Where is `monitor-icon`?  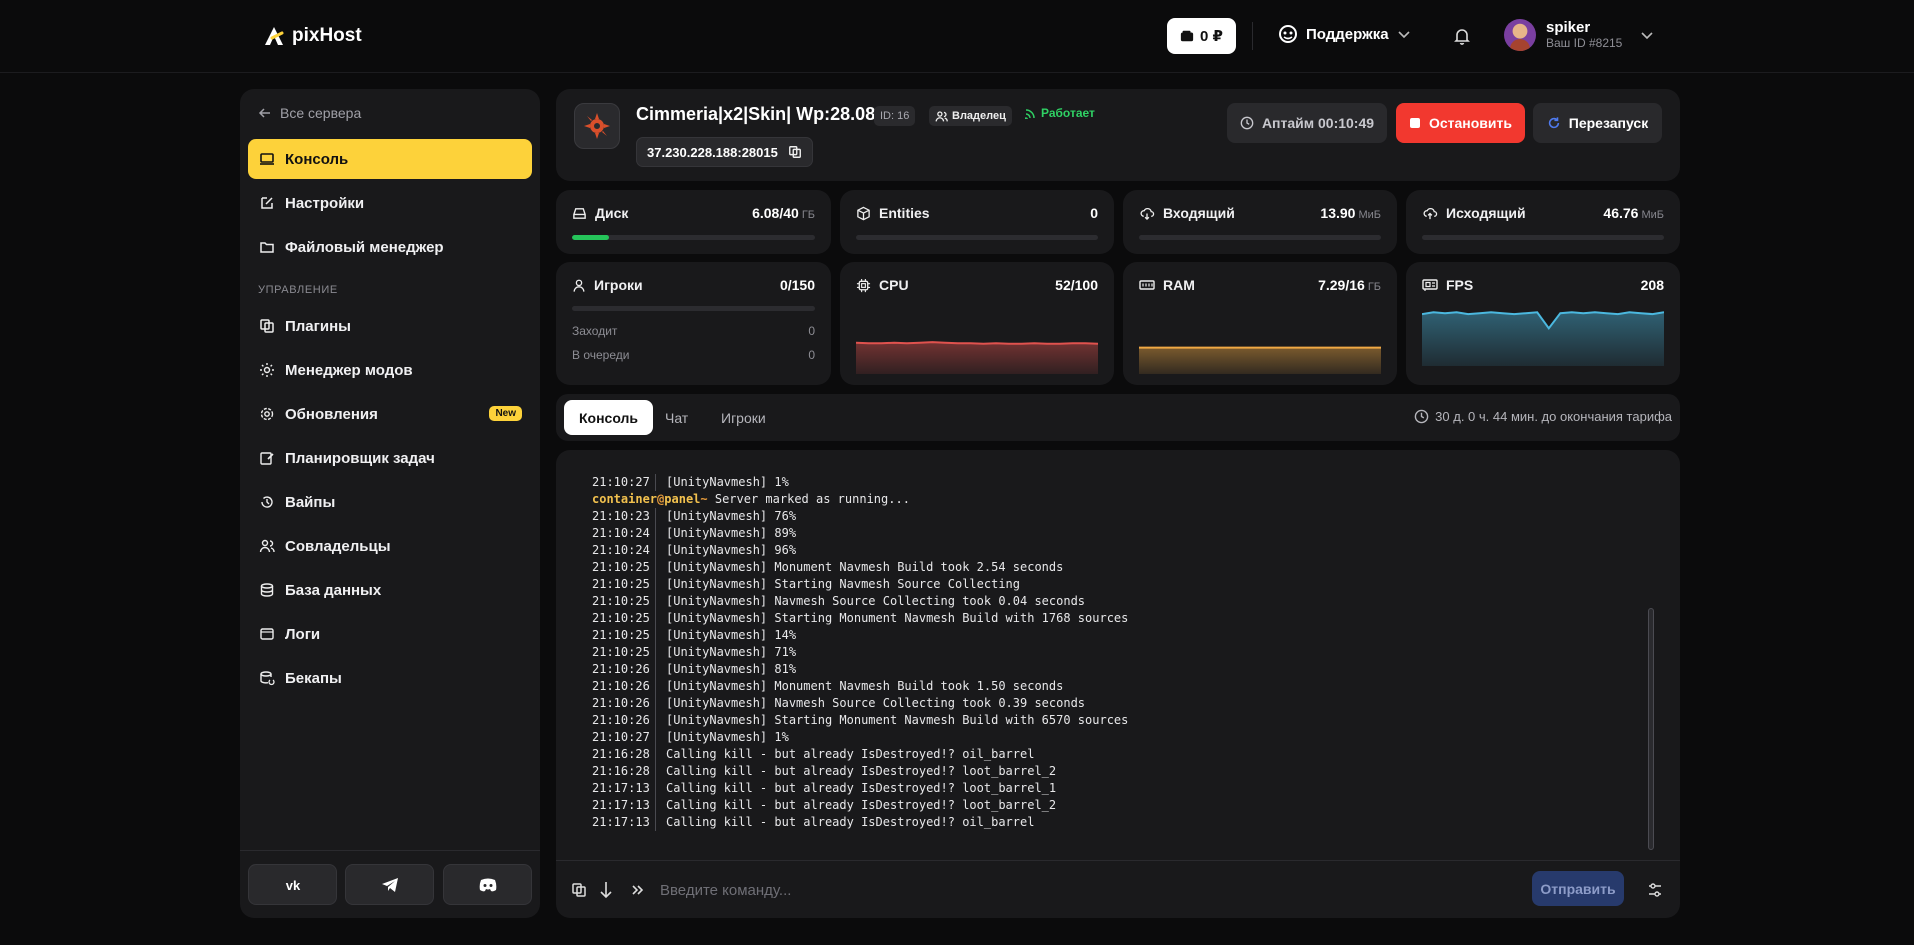 monitor-icon is located at coordinates (267, 159).